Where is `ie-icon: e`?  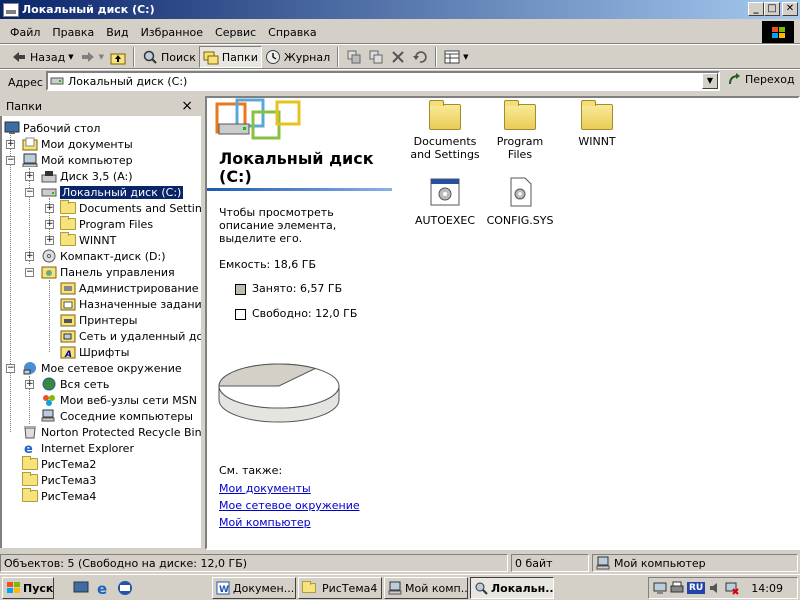 ie-icon: e is located at coordinates (103, 588).